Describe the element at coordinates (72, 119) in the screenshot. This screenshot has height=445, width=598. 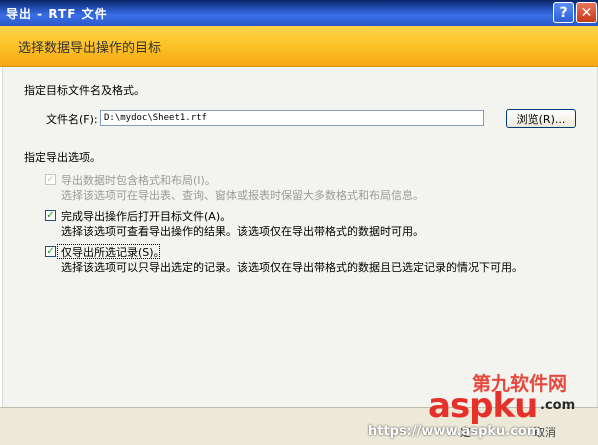
I see `file-name-label: 文件名(F):` at that location.